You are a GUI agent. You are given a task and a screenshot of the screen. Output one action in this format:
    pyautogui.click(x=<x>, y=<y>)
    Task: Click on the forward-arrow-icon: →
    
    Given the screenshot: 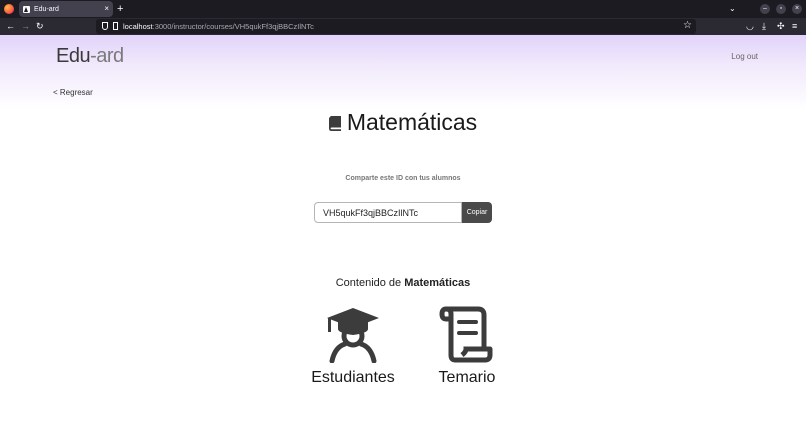 What is the action you would take?
    pyautogui.click(x=25, y=26)
    